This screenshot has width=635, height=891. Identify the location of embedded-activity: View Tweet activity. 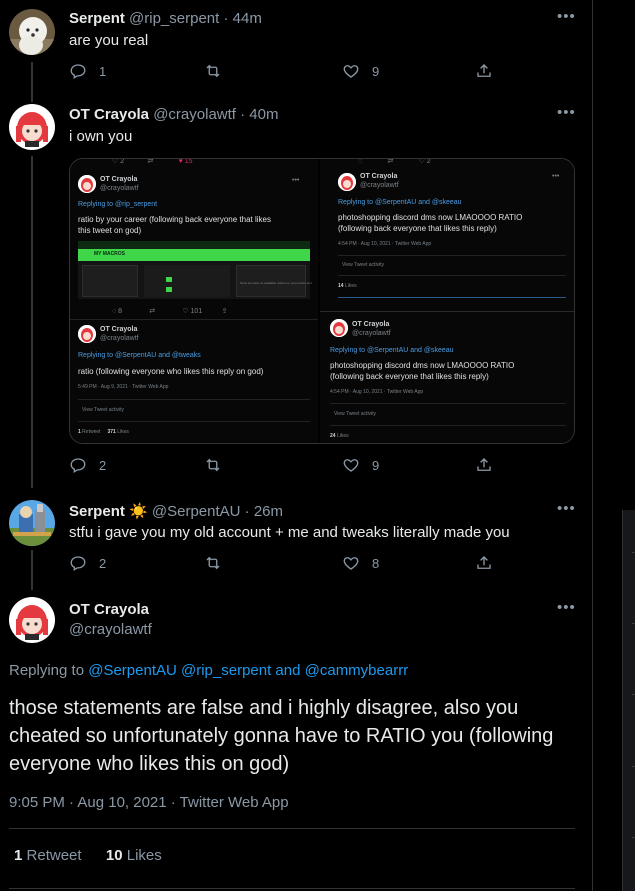
(103, 410).